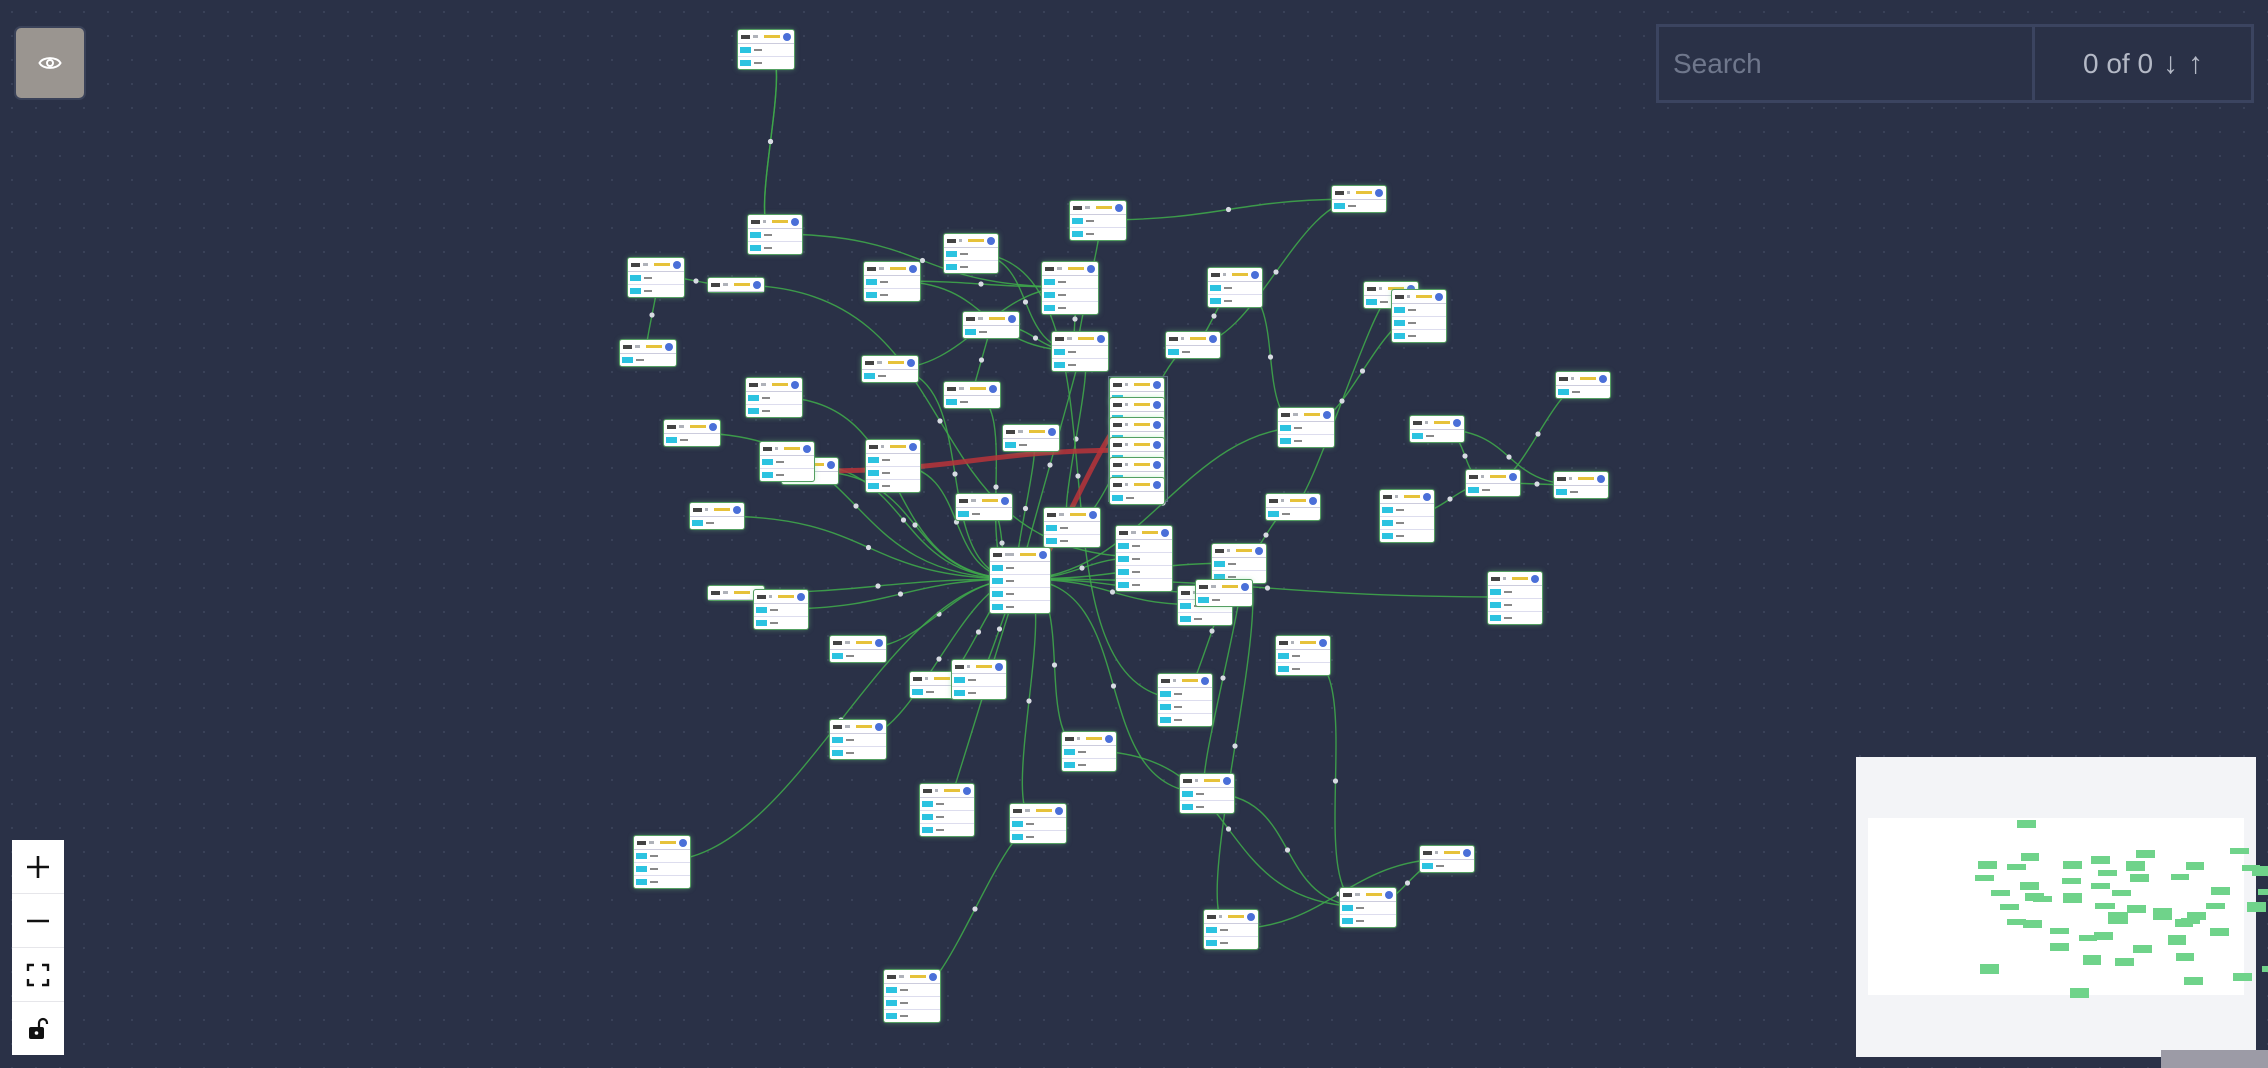  I want to click on minimap, so click(2062, 907).